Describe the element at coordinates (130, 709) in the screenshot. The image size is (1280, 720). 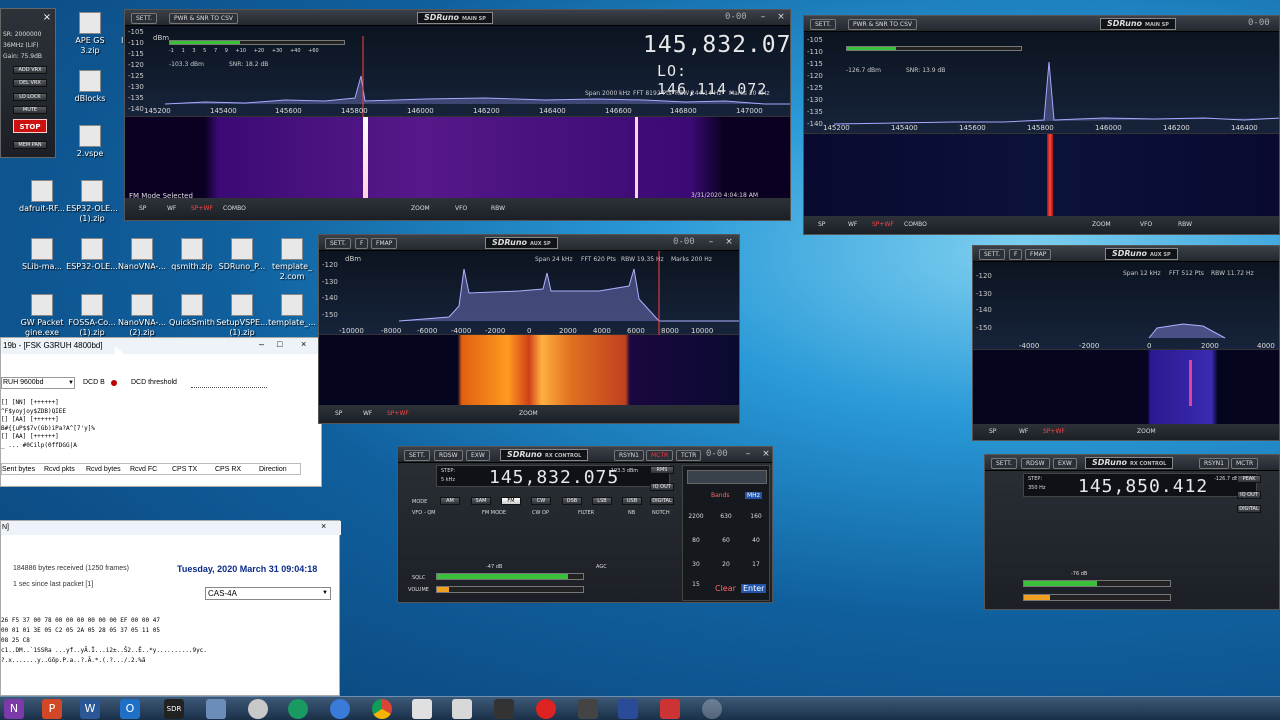
I see `outlook-icon: O` at that location.